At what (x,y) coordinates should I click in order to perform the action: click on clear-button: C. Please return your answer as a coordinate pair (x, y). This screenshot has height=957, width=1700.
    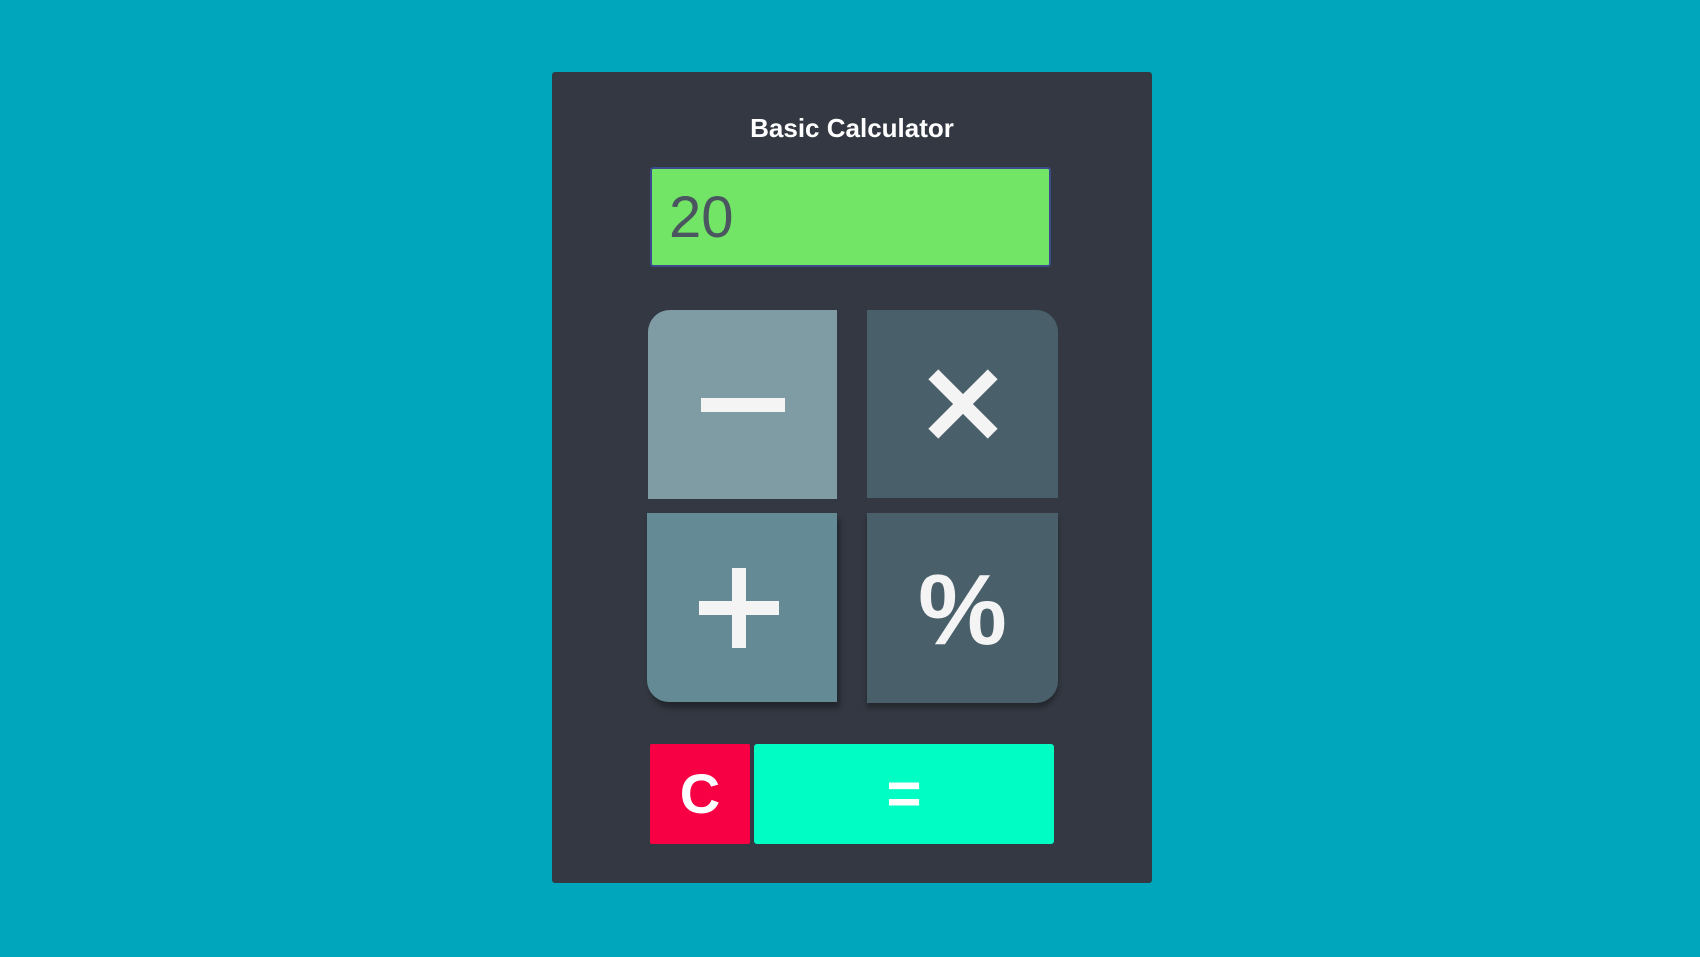
    Looking at the image, I should click on (700, 794).